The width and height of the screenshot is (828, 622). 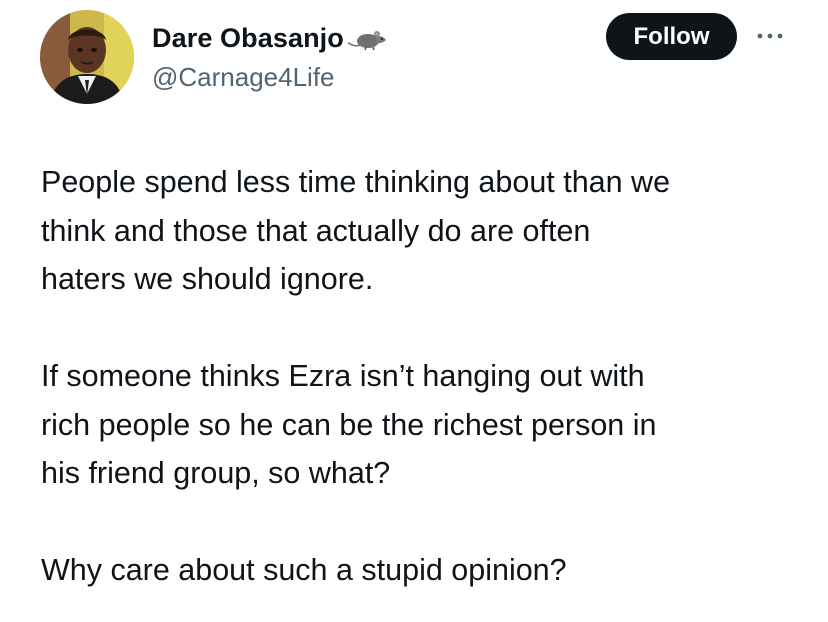 I want to click on more-dots-icon, so click(x=770, y=36).